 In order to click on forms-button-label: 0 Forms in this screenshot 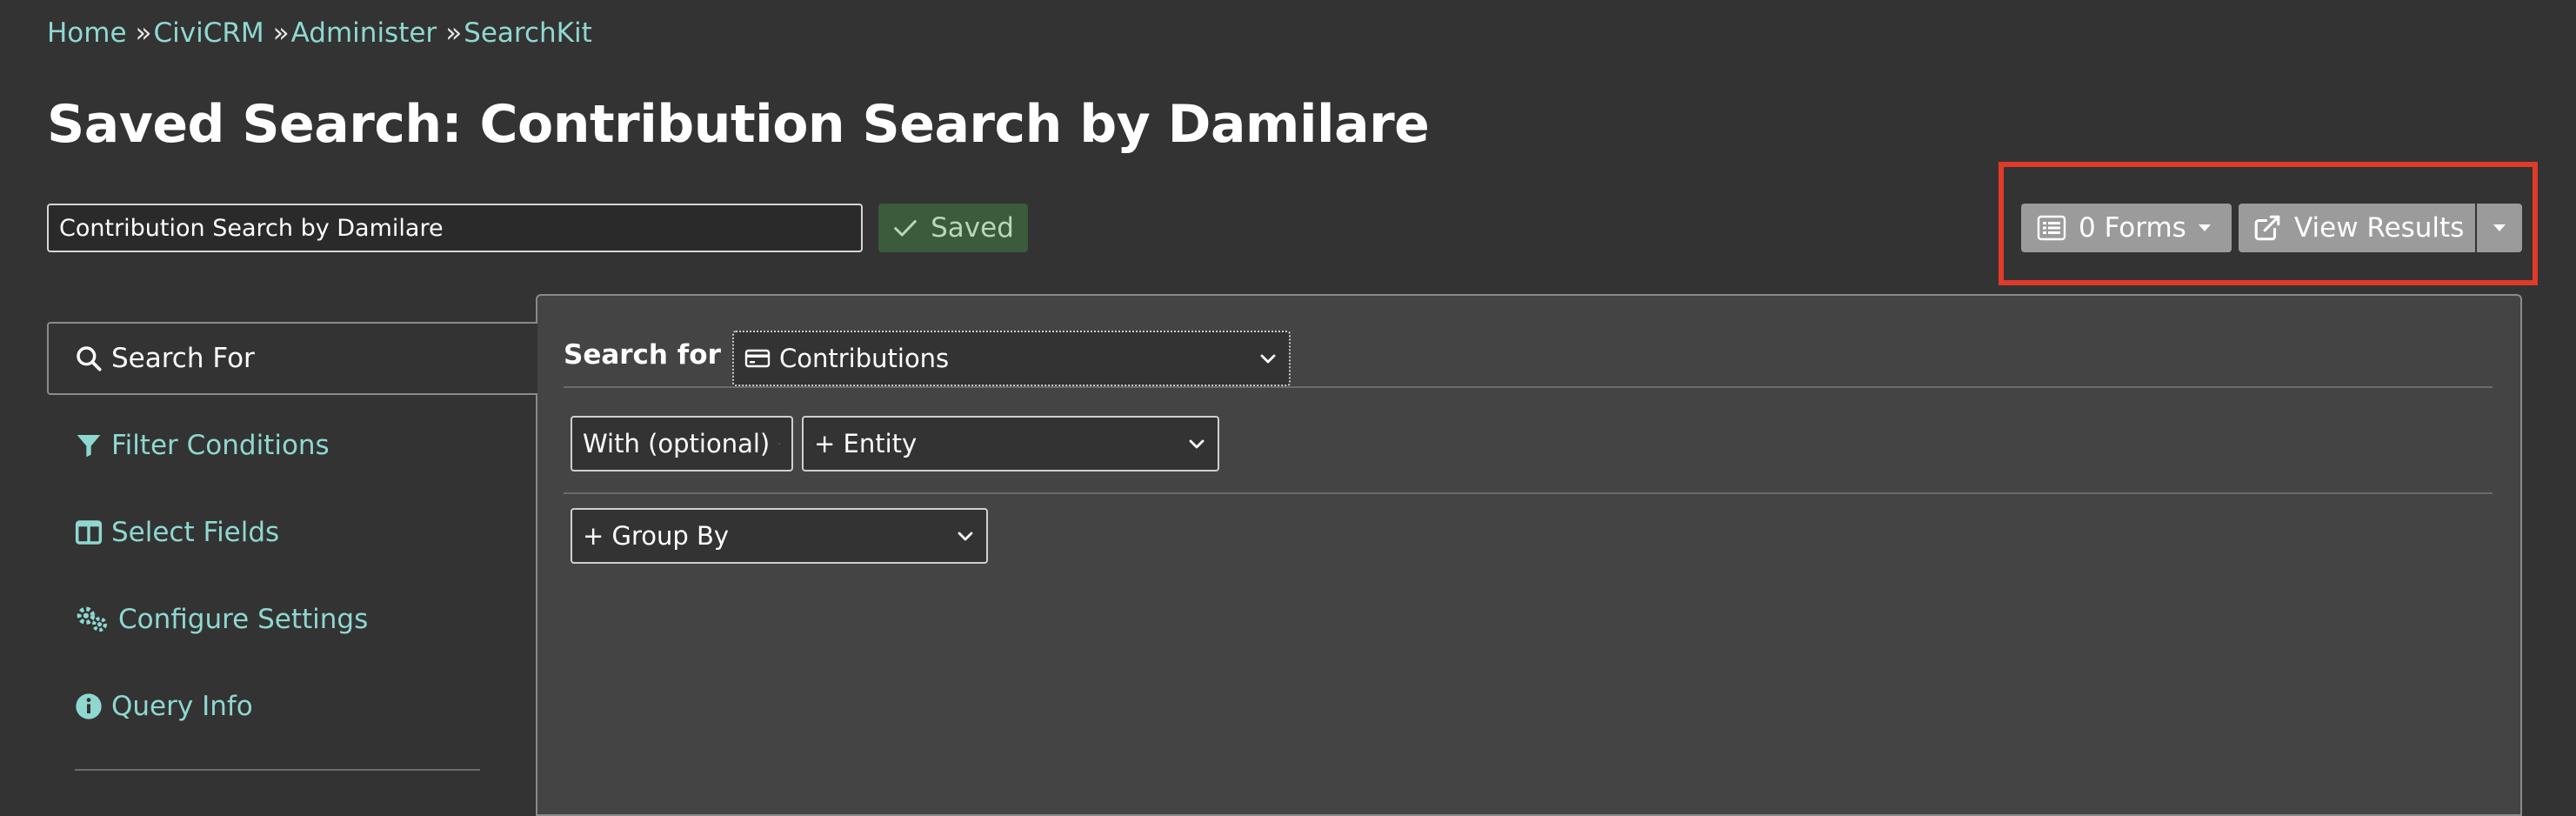, I will do `click(2132, 228)`.